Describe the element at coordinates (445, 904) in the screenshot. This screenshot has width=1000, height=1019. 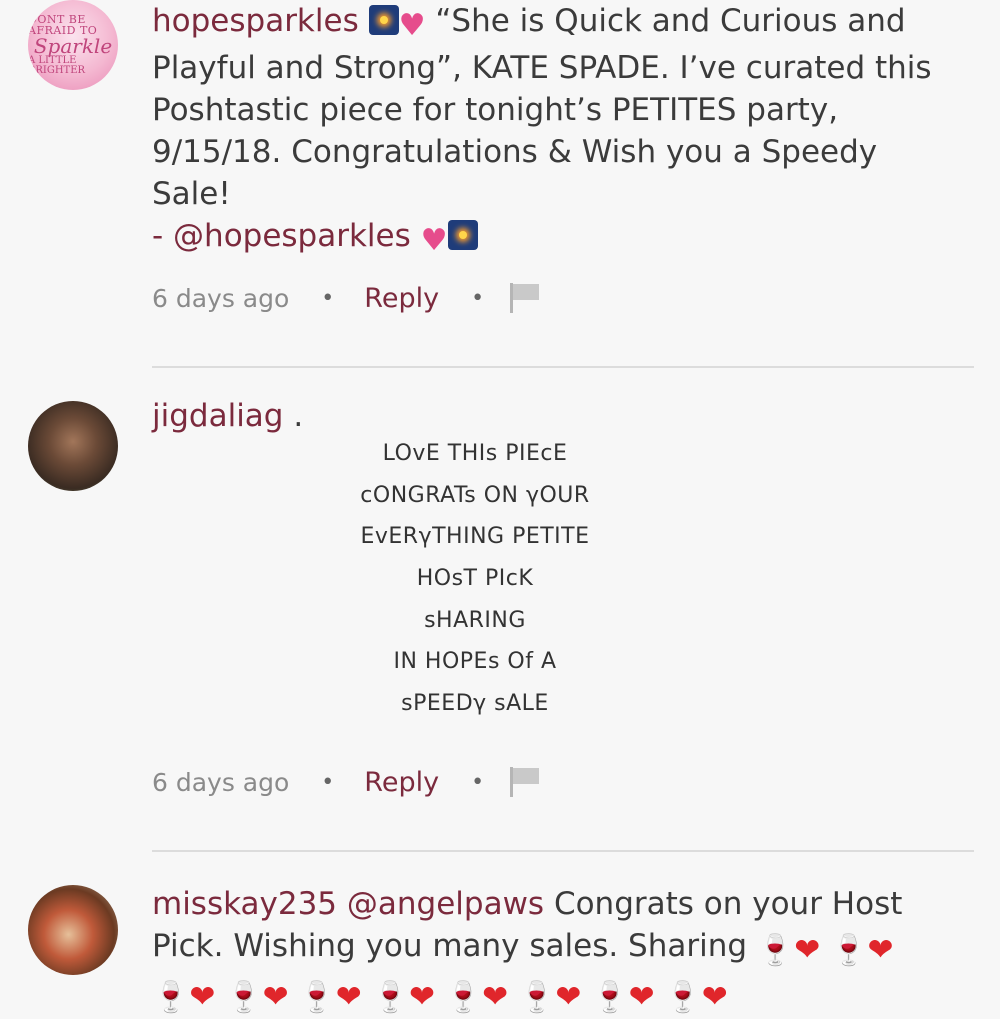
I see `comment-mention: @angelpaws` at that location.